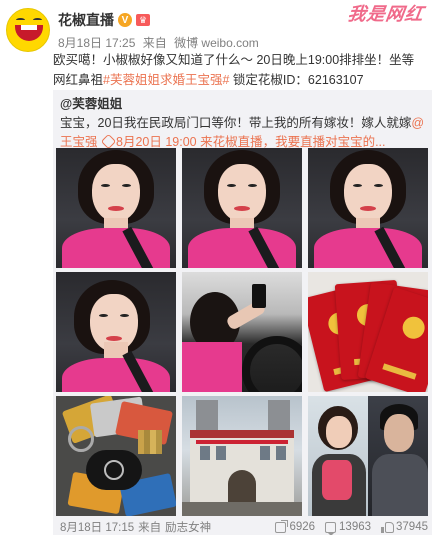 The width and height of the screenshot is (432, 535). I want to click on comment-count: 13963, so click(355, 527).